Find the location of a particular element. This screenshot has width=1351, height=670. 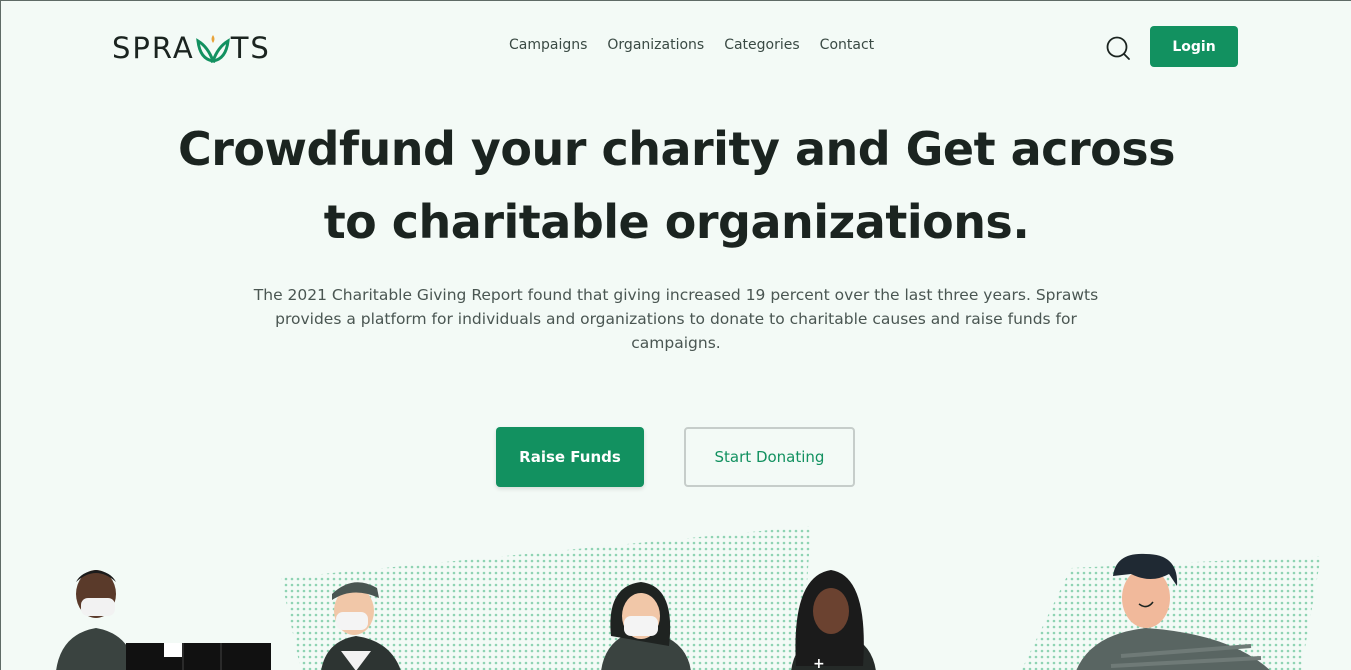

nav-categories: Categories is located at coordinates (761, 45).